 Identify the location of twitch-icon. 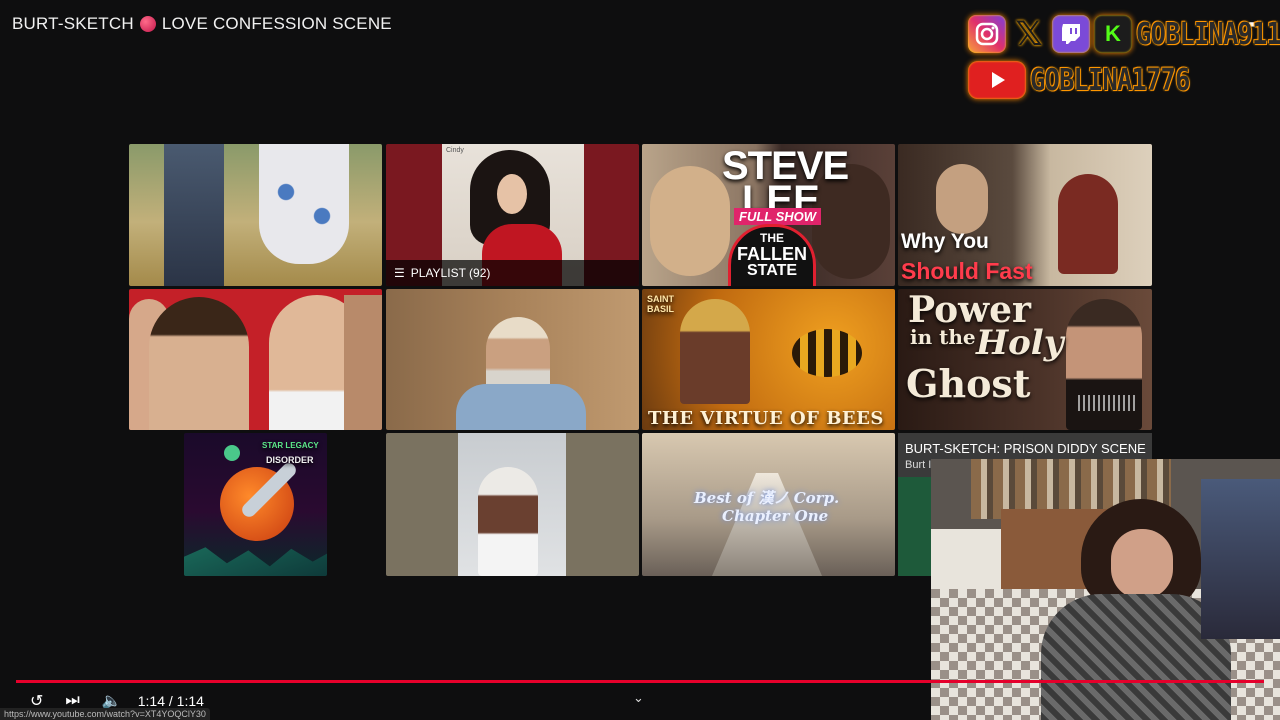
(1071, 34).